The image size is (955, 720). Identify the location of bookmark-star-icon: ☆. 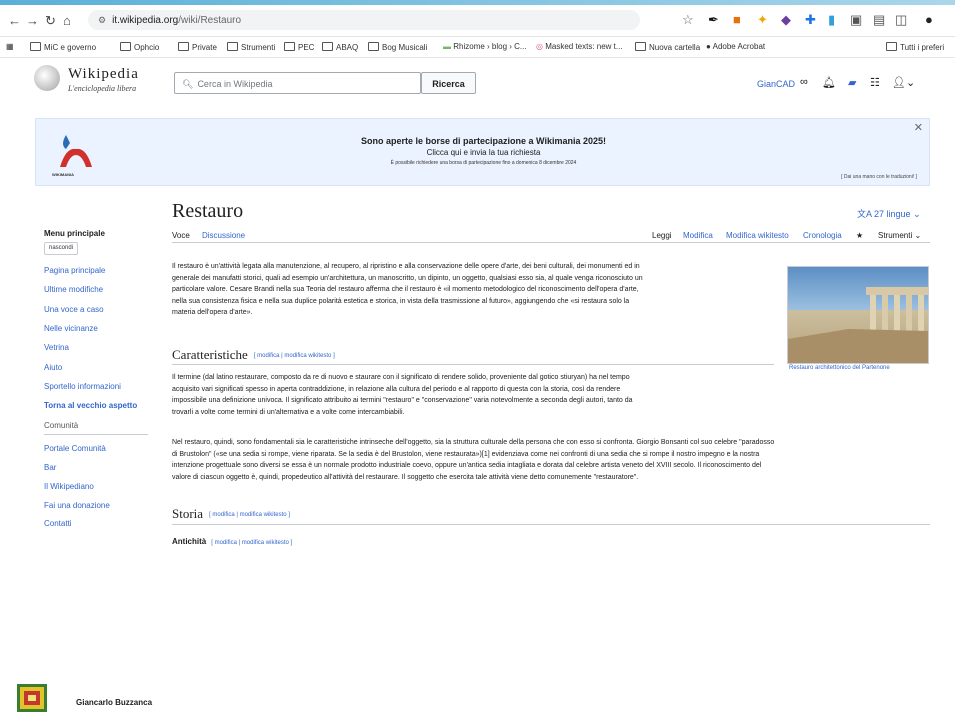
(688, 20).